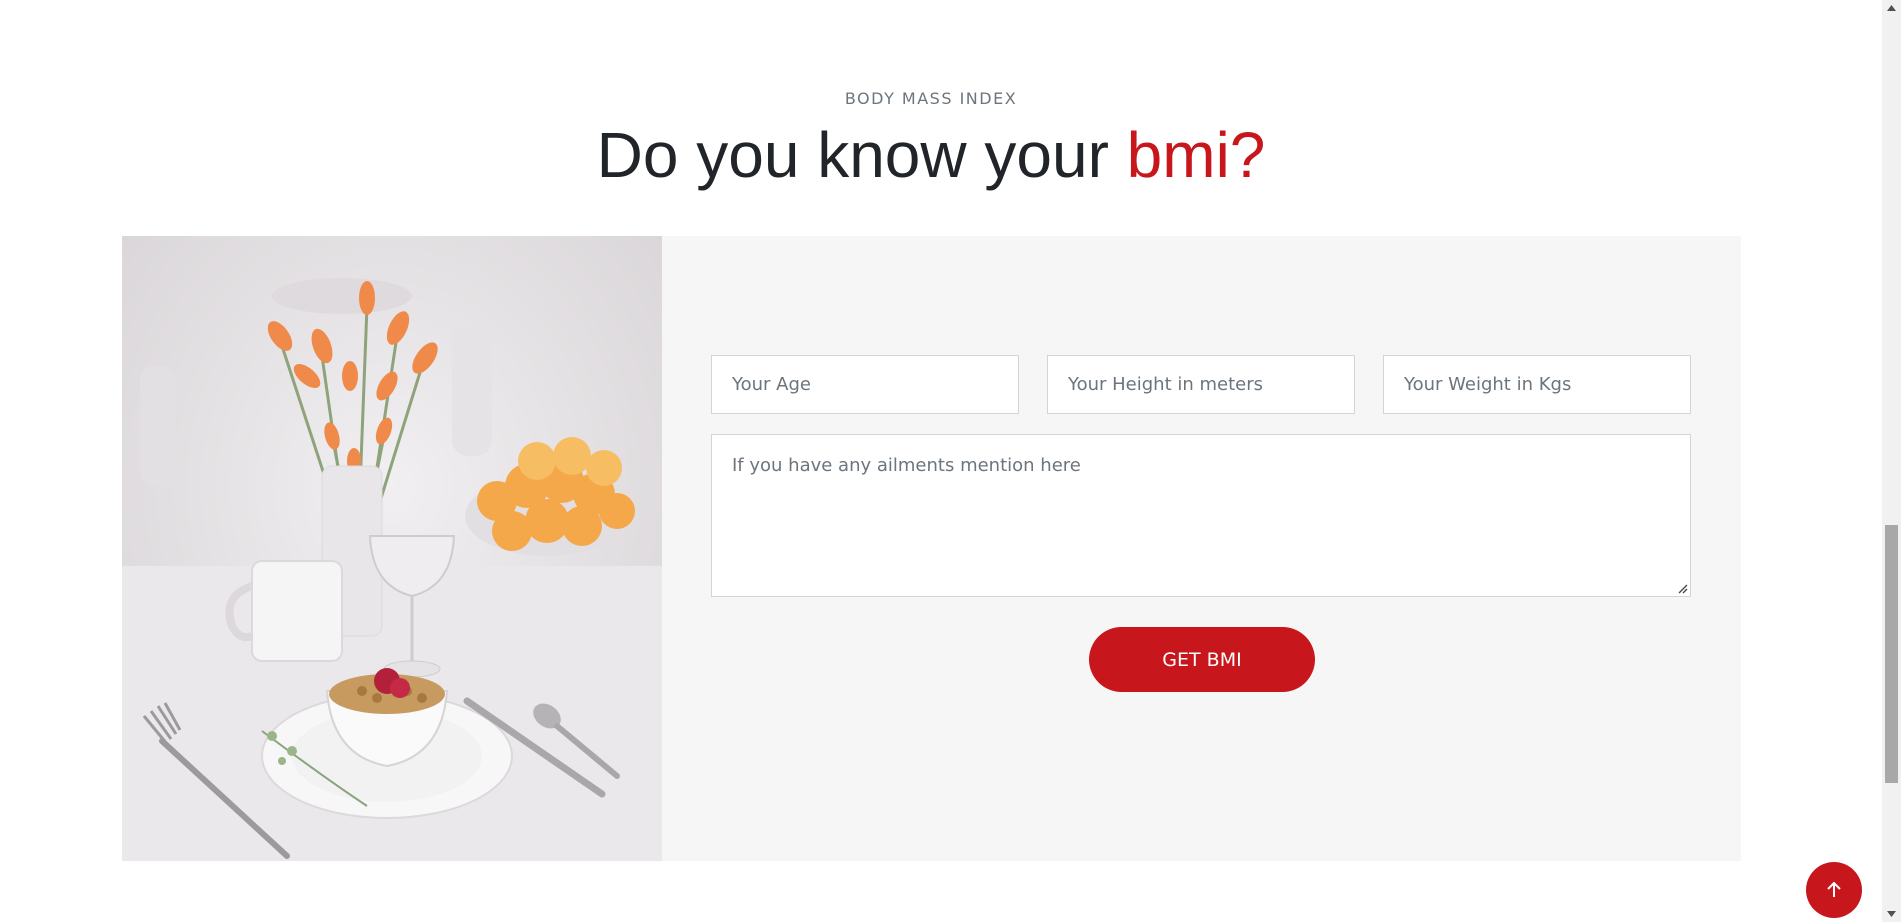 This screenshot has height=922, width=1901. Describe the element at coordinates (1201, 515) in the screenshot. I see `ailments-textarea: If you have any ailments mention here` at that location.